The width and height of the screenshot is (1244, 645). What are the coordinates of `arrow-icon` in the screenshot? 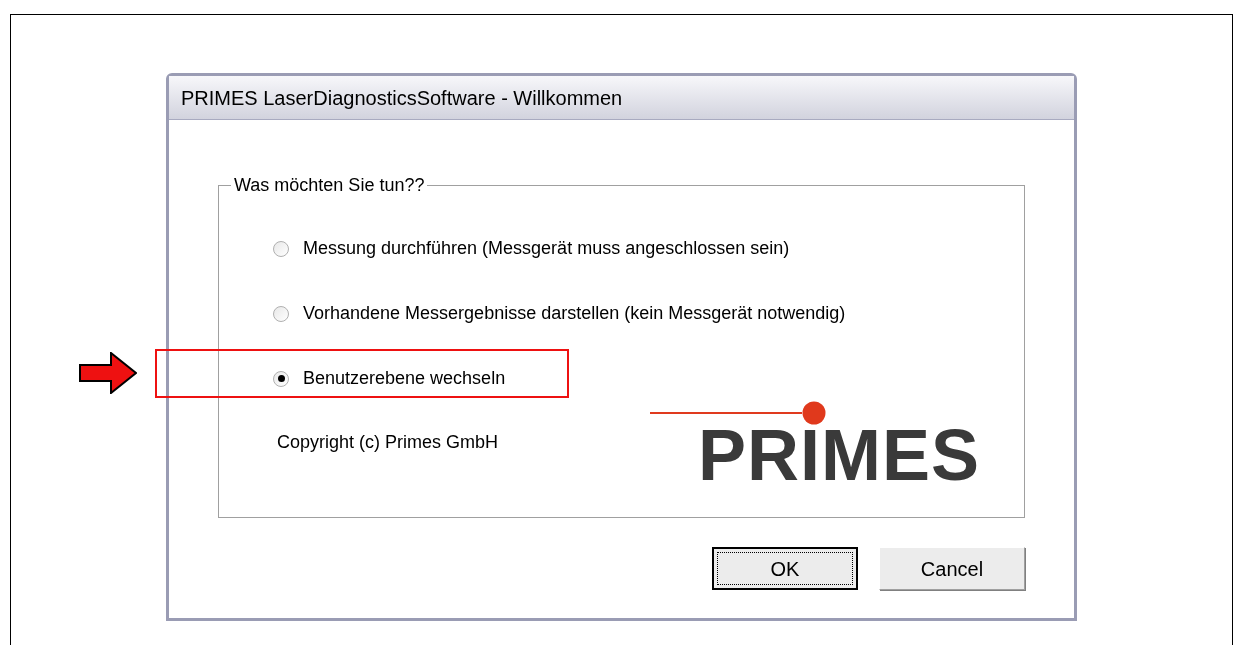 It's located at (108, 373).